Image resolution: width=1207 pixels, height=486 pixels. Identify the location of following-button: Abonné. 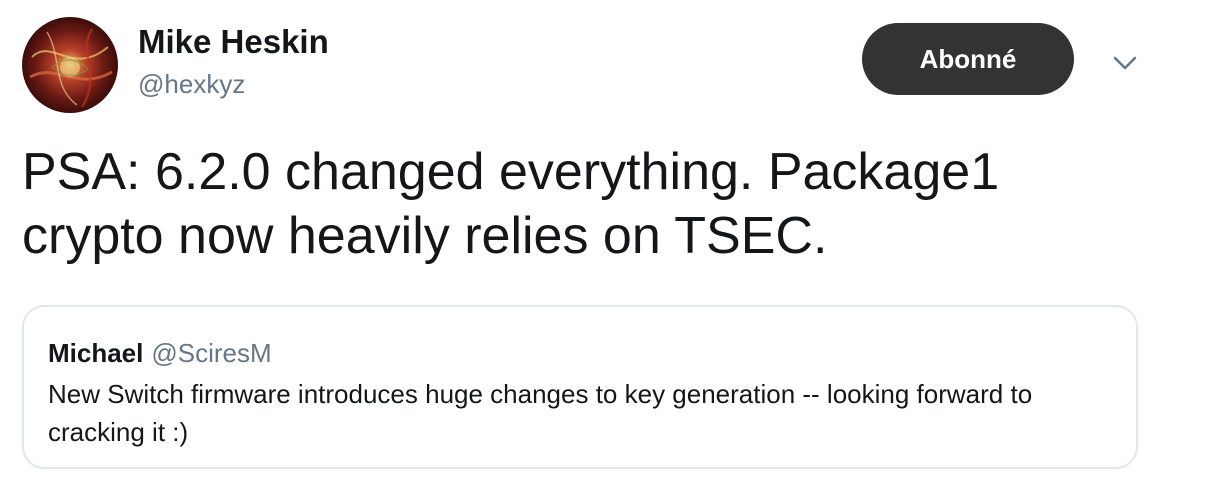
(968, 59).